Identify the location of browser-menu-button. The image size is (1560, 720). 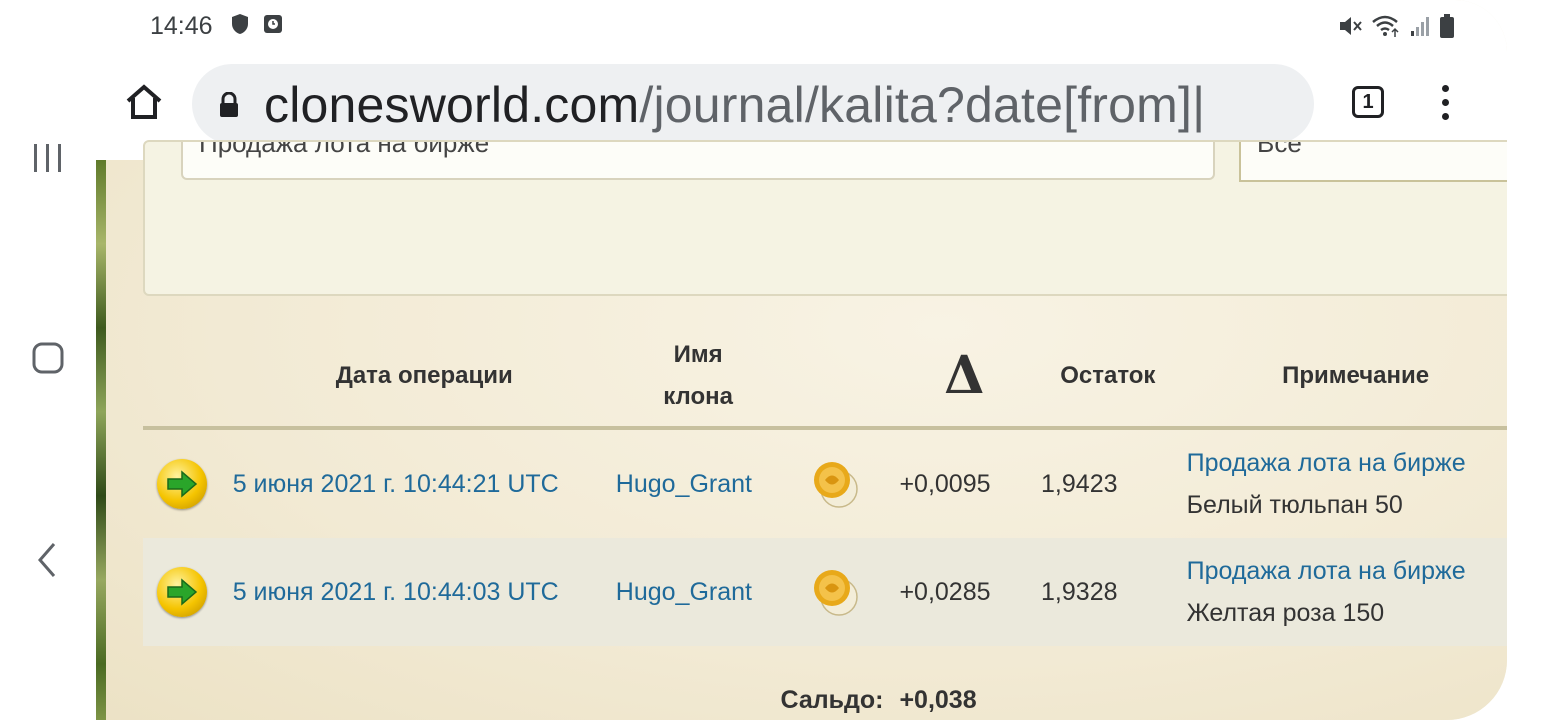
(1445, 102).